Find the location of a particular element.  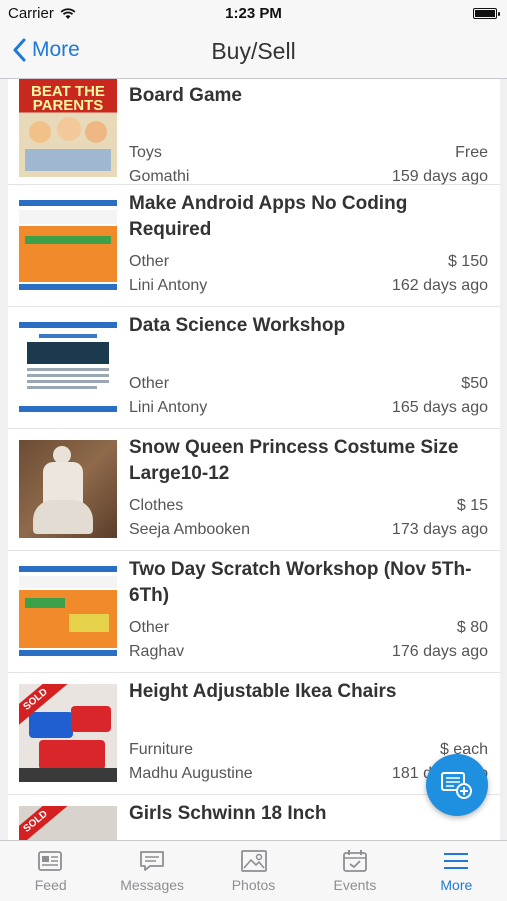

item-category-row: Other $50 is located at coordinates (308, 384).